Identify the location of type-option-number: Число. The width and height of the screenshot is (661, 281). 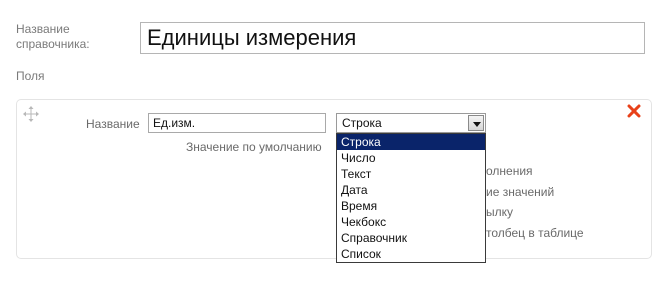
(411, 158).